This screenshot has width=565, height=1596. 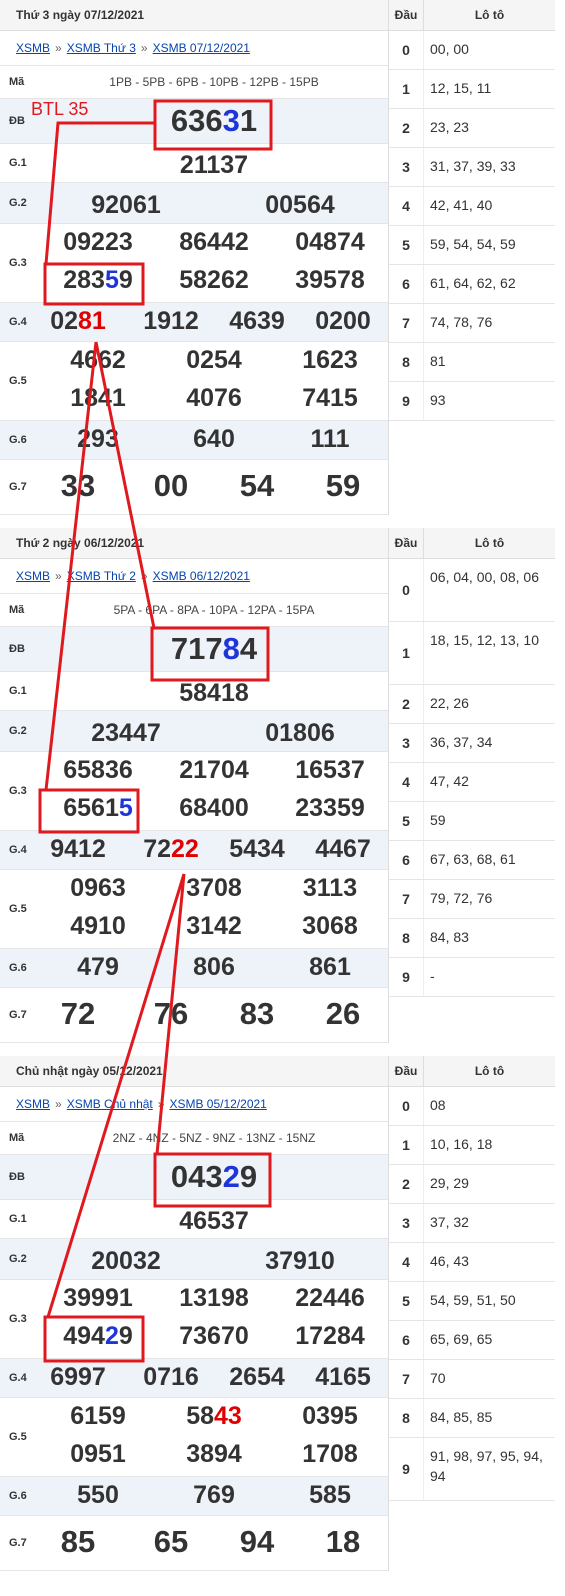 What do you see at coordinates (406, 1184) in the screenshot?
I see `loto-head-digit: 2` at bounding box center [406, 1184].